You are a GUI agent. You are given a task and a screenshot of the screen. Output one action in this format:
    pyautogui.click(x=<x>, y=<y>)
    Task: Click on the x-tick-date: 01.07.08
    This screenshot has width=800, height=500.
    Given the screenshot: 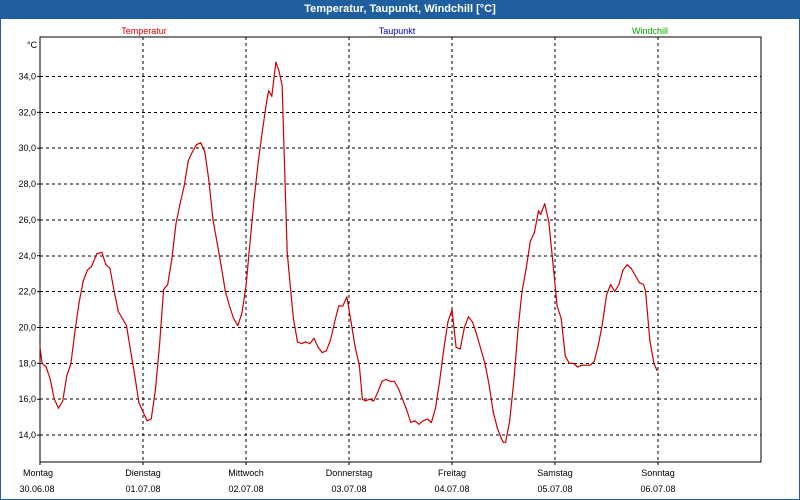 What is the action you would take?
    pyautogui.click(x=142, y=489)
    